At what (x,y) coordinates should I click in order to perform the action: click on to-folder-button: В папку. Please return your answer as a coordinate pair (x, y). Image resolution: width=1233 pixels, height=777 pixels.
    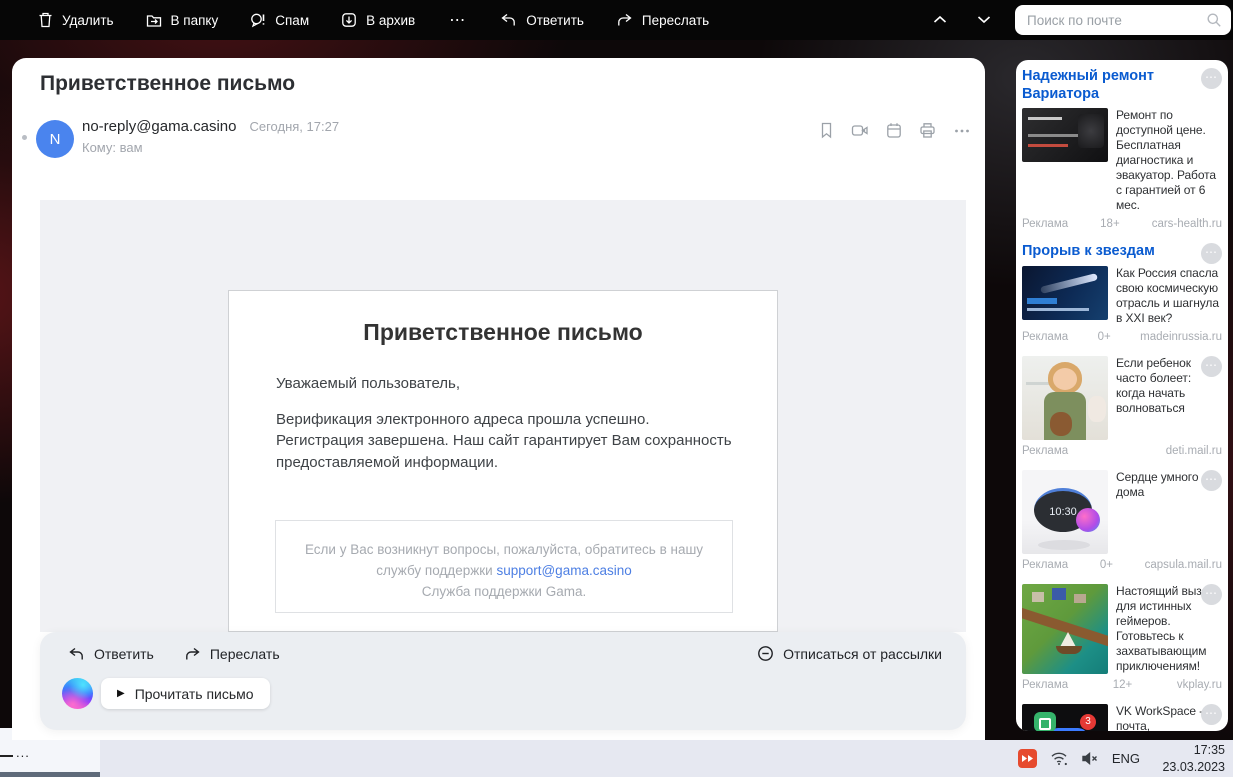
    Looking at the image, I should click on (182, 20).